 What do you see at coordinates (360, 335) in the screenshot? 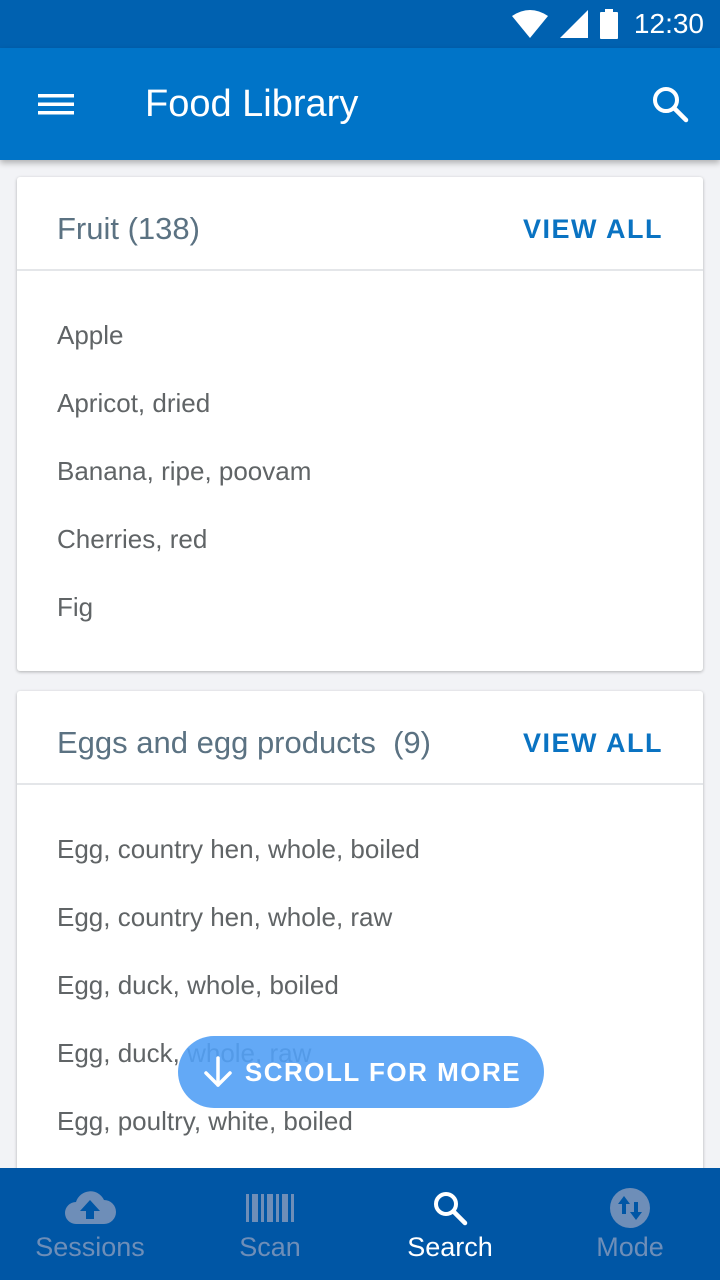
I see `list-item: Apple` at bounding box center [360, 335].